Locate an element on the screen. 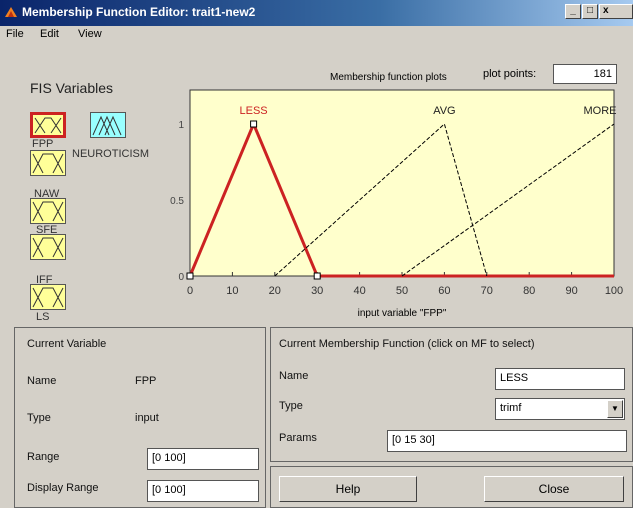 The image size is (633, 508). x-tick-label: 10 is located at coordinates (232, 291).